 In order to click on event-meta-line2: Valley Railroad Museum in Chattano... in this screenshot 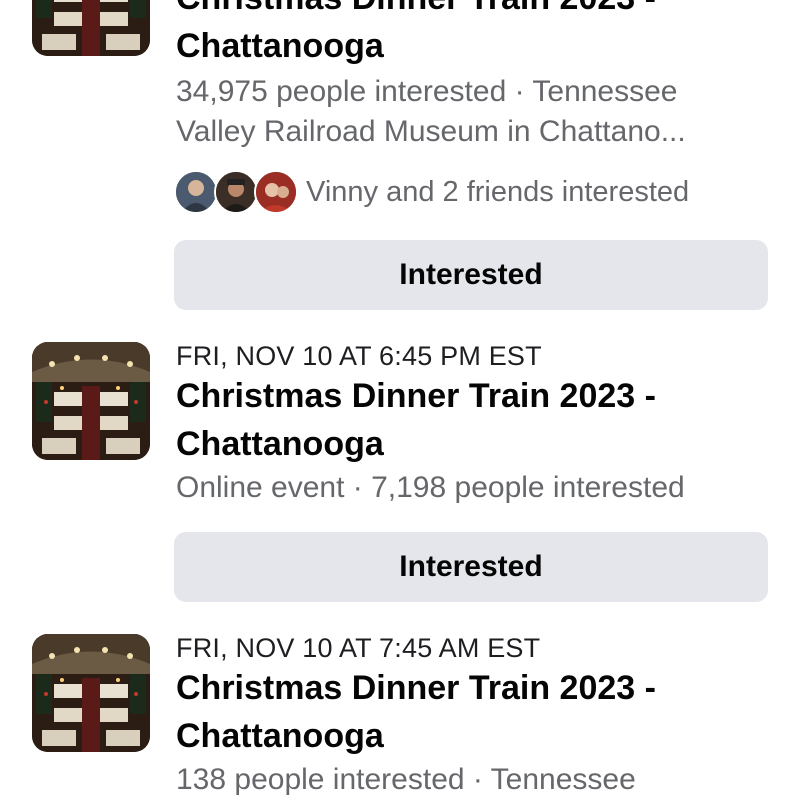, I will do `click(431, 131)`.